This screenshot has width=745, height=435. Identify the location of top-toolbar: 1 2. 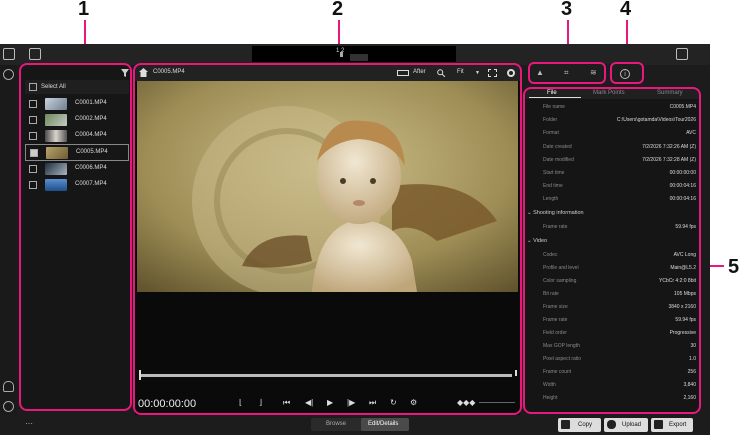
(355, 54).